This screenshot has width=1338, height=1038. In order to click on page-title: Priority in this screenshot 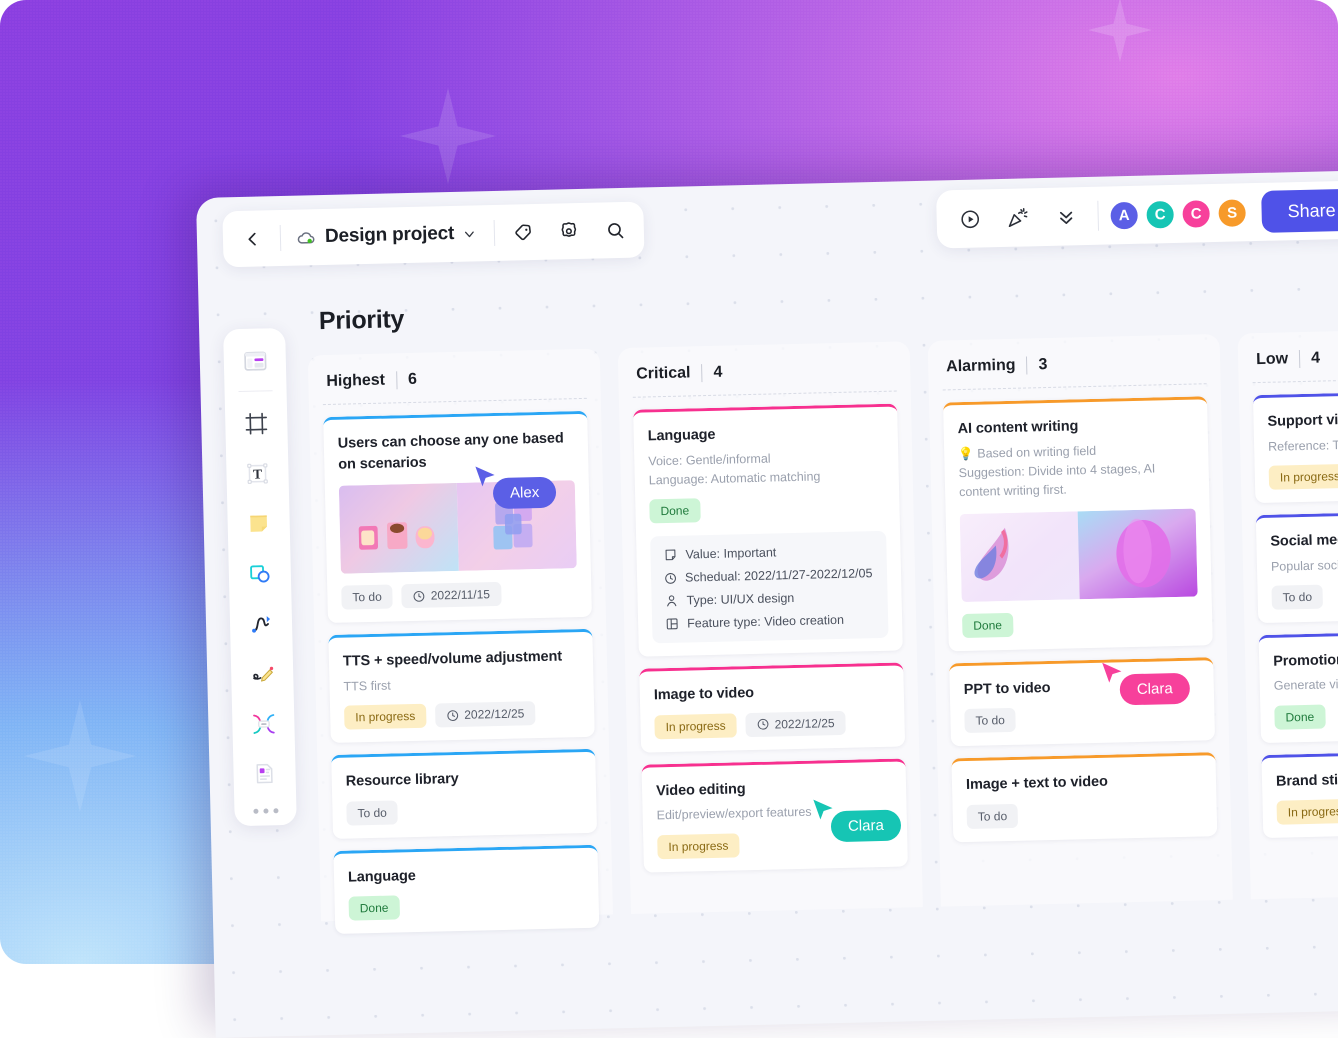, I will do `click(362, 320)`.